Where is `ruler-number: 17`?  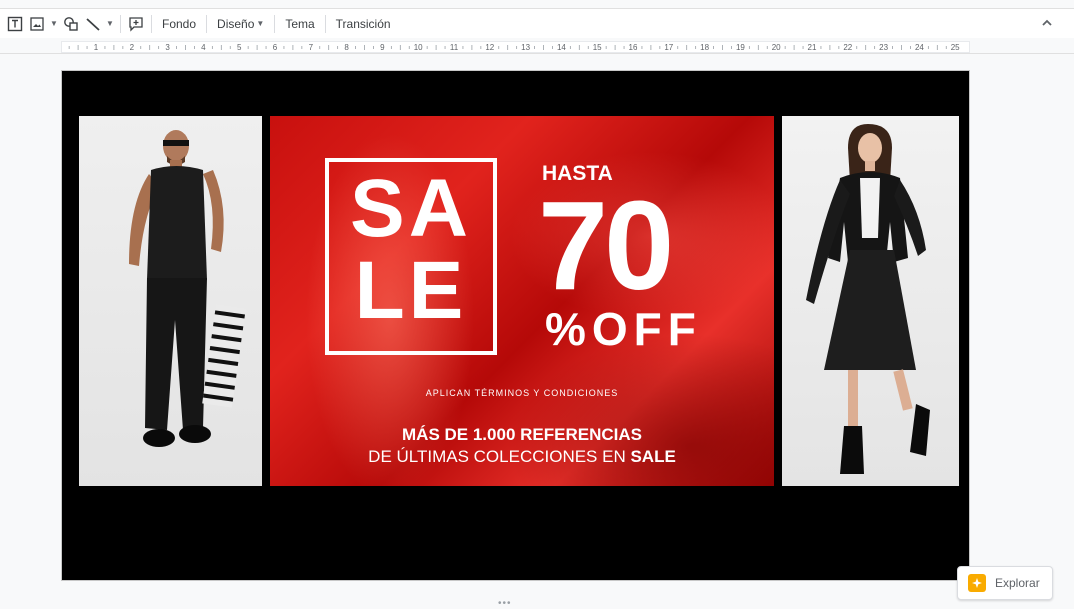 ruler-number: 17 is located at coordinates (668, 47).